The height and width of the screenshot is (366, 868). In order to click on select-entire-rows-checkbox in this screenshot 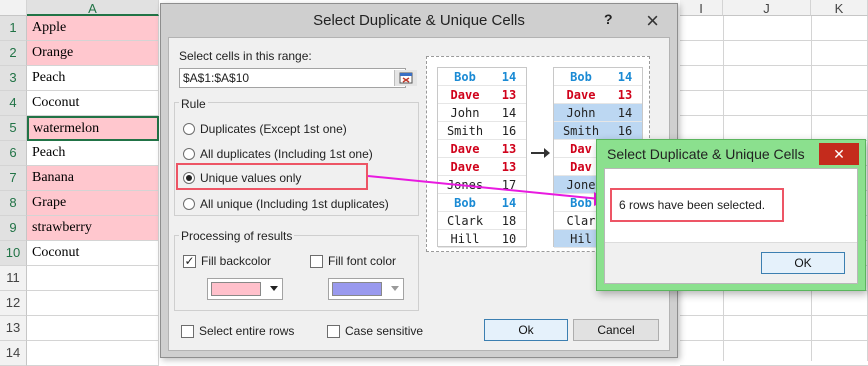, I will do `click(187, 331)`.